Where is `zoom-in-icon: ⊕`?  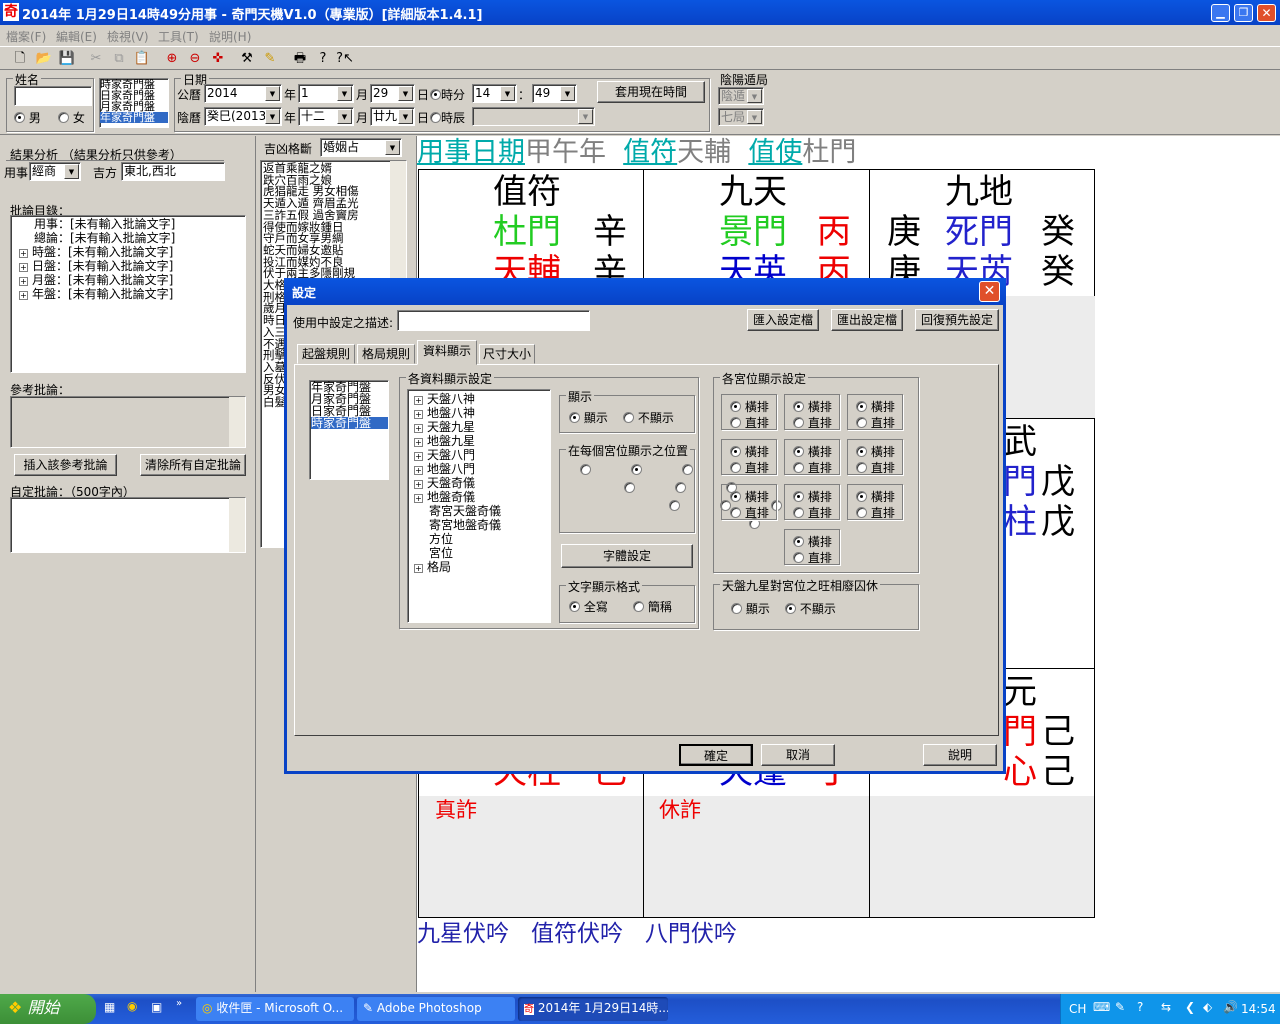
zoom-in-icon: ⊕ is located at coordinates (172, 60).